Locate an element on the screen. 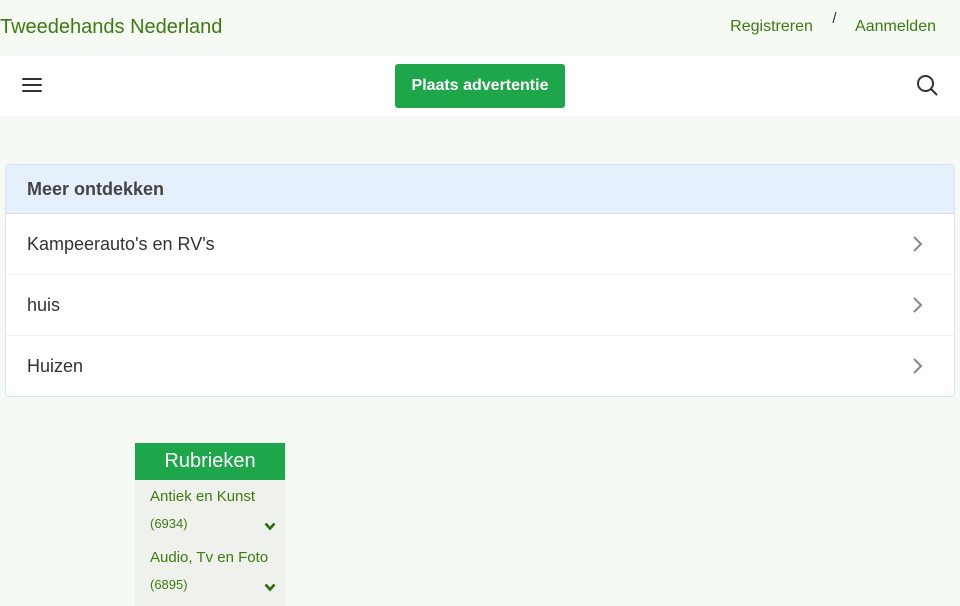  category-count: (6934) is located at coordinates (169, 523).